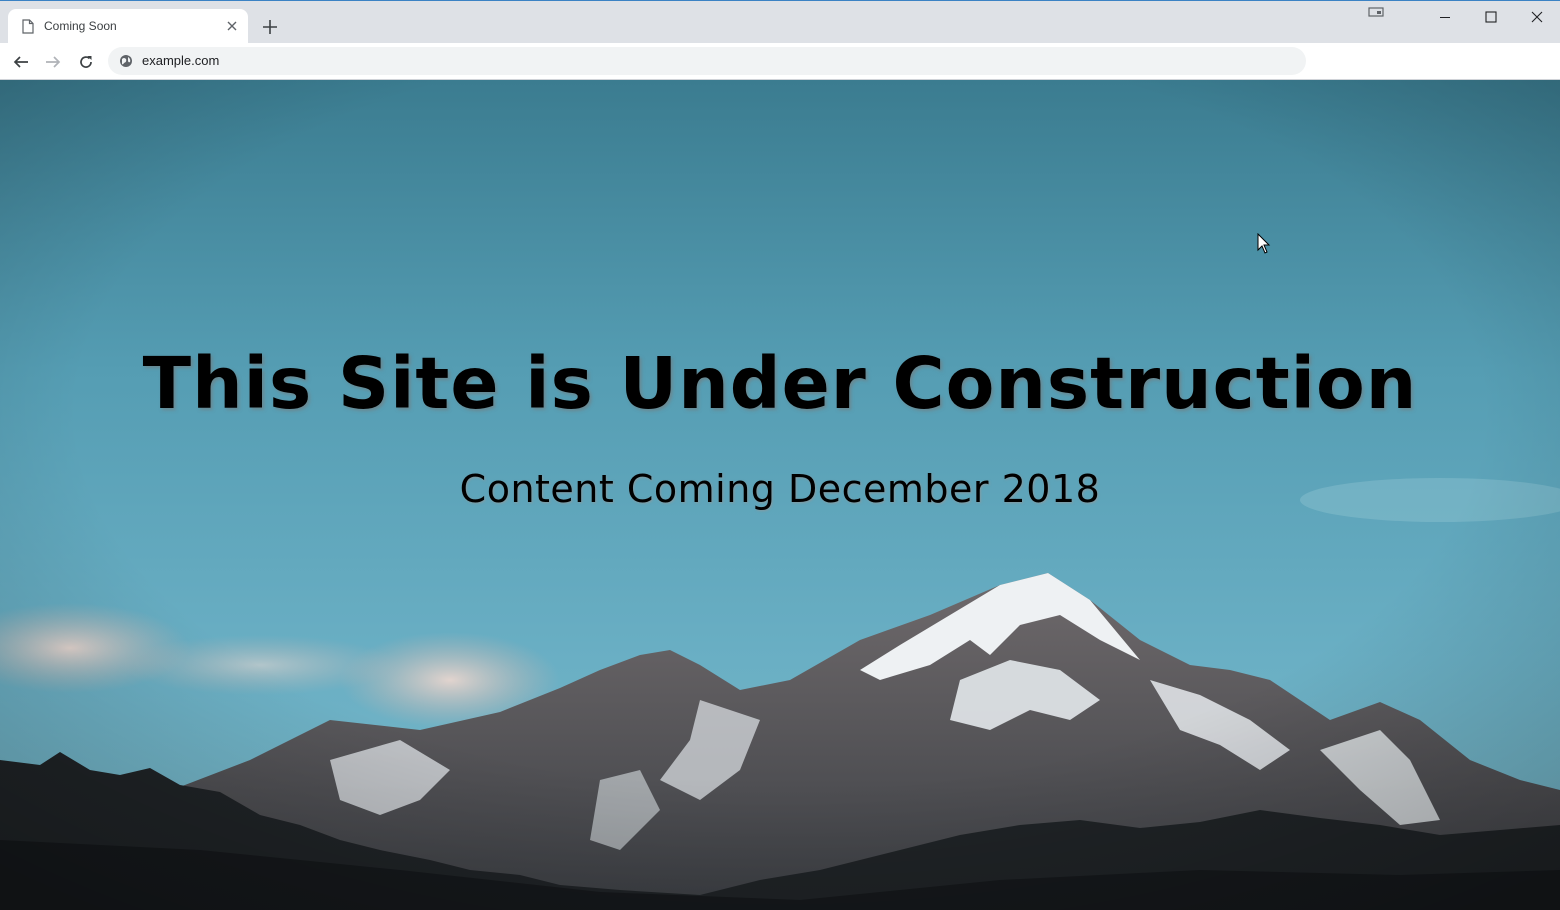  What do you see at coordinates (780, 22) in the screenshot?
I see `title-bar: Coming Soon` at bounding box center [780, 22].